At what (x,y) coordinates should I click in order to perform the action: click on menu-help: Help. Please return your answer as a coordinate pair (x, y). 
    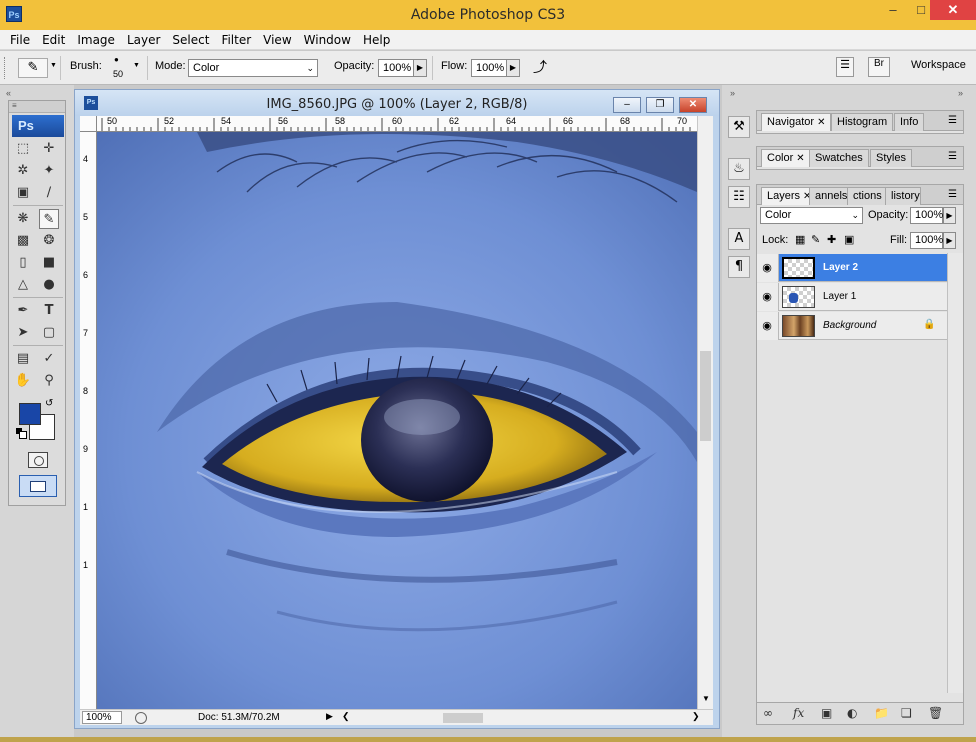
    Looking at the image, I should click on (376, 40).